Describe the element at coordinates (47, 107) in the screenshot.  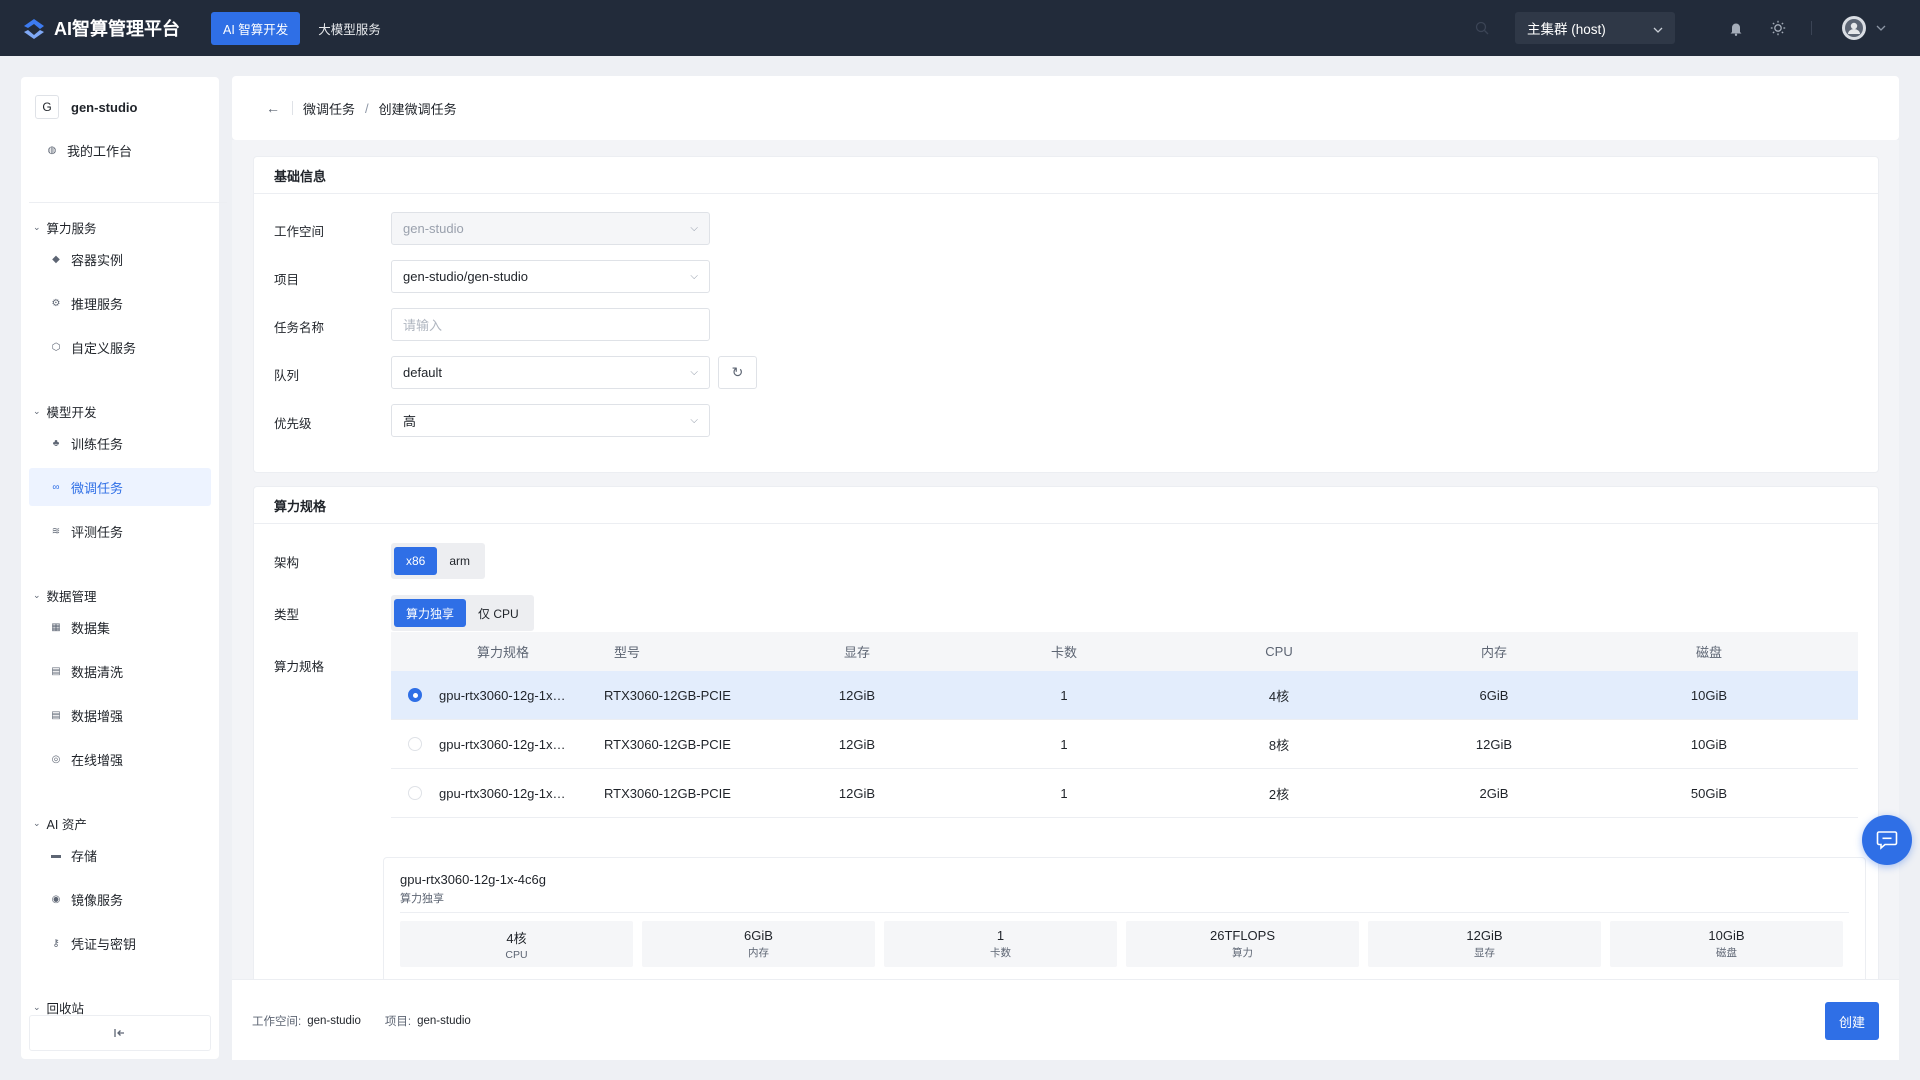
I see `workspace-badge: G` at that location.